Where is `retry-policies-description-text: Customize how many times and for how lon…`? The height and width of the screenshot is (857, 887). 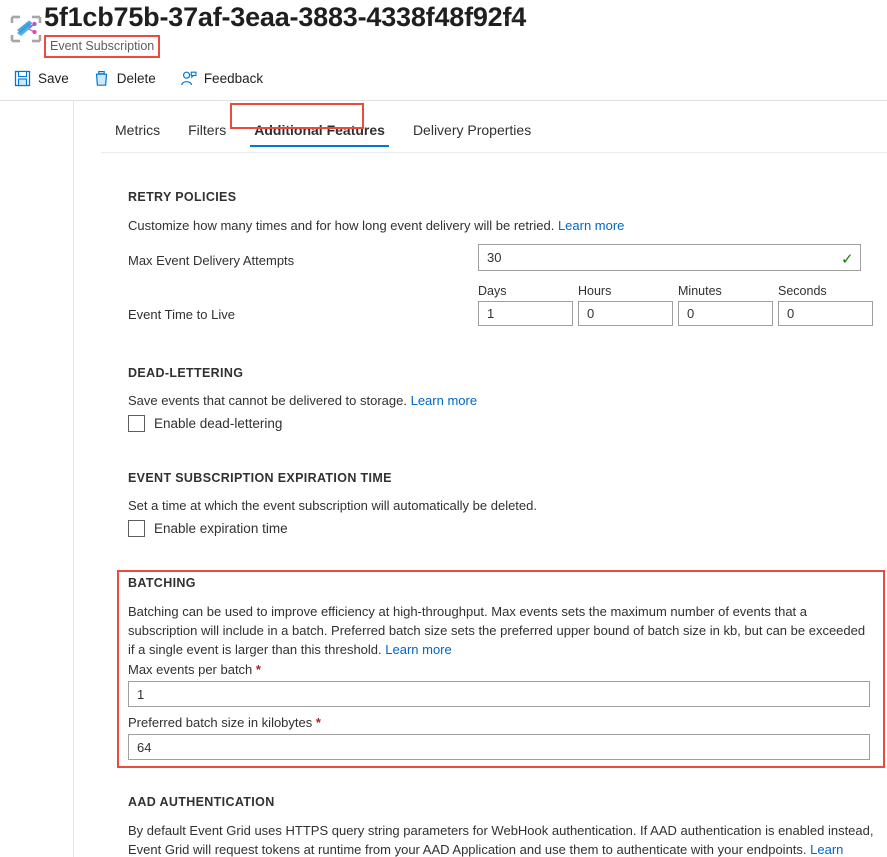
retry-policies-description-text: Customize how many times and for how lon… is located at coordinates (341, 225).